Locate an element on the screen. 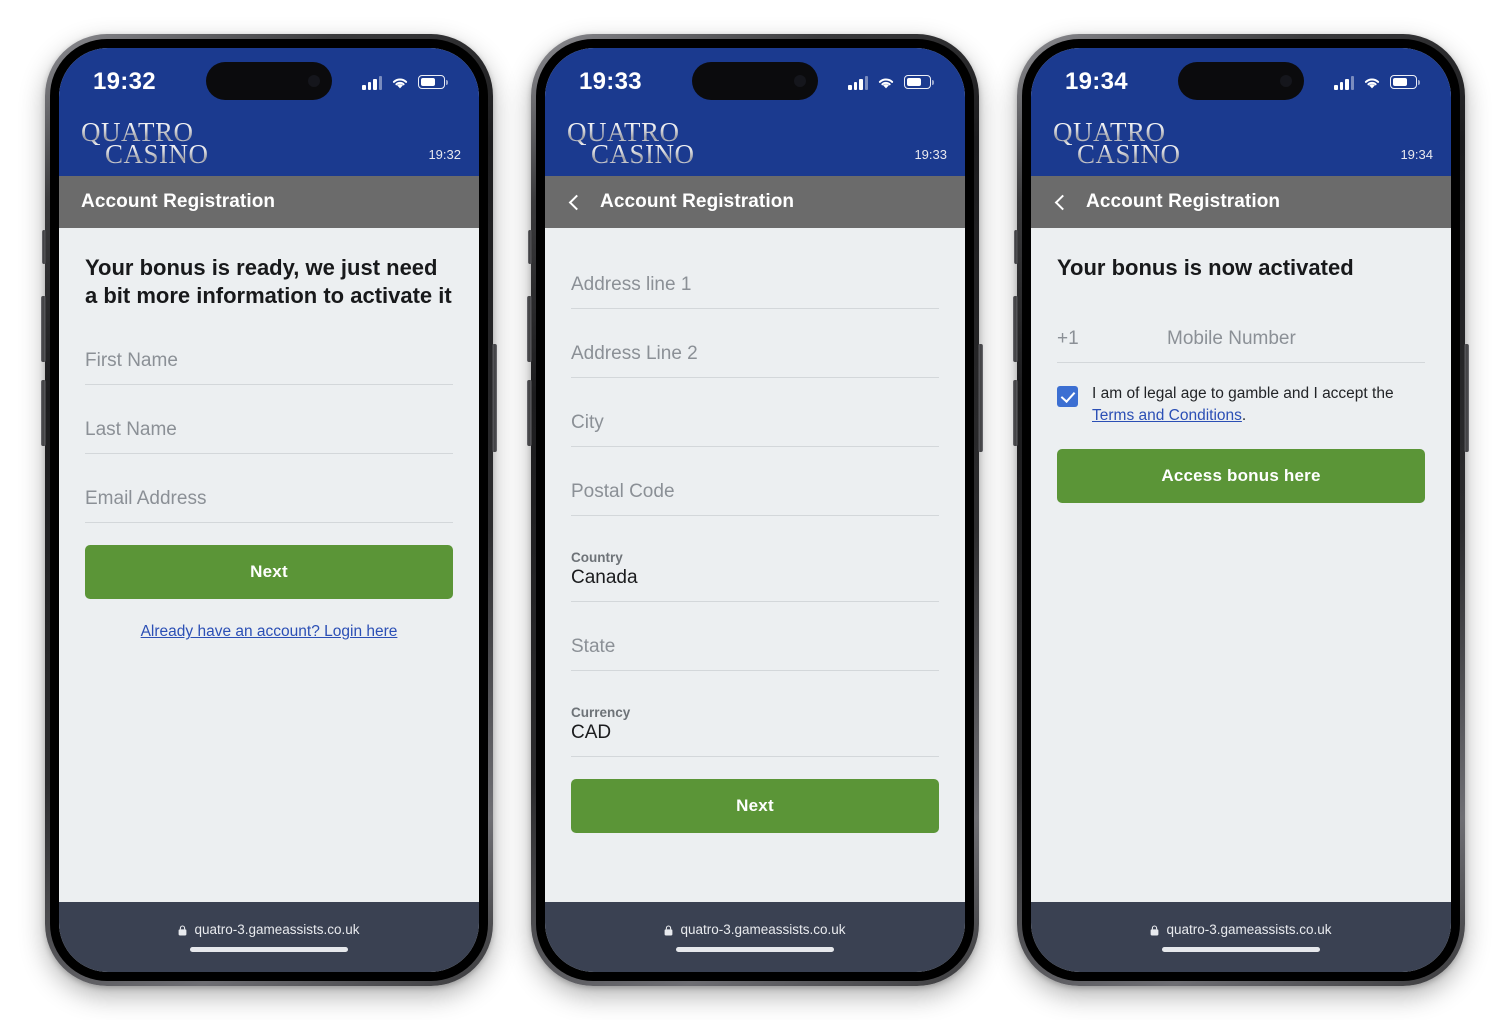  page-title-bar-1: Account Registration is located at coordinates (269, 202).